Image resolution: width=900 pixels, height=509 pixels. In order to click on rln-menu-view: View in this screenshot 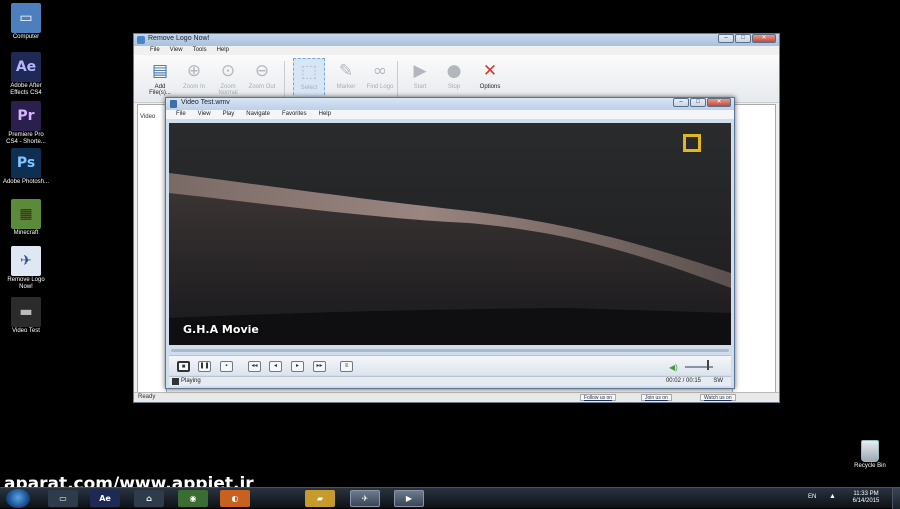, I will do `click(176, 50)`.